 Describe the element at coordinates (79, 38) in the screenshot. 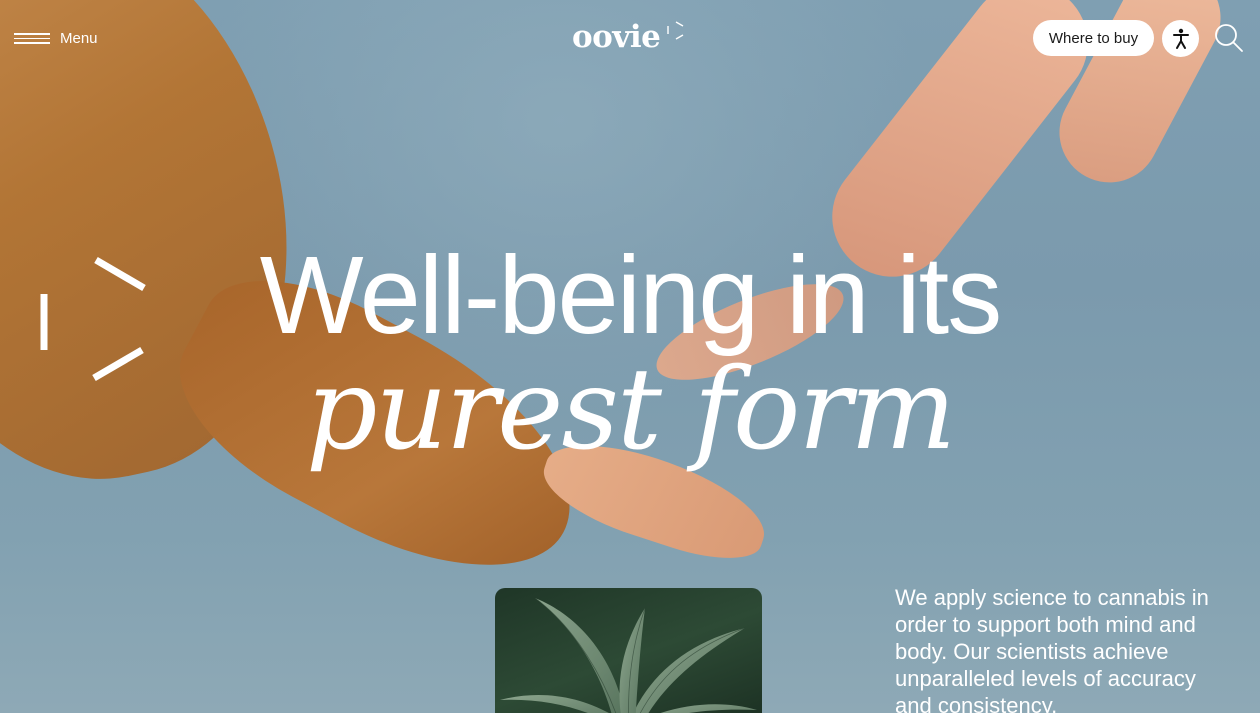

I see `menu-label: Menu` at that location.